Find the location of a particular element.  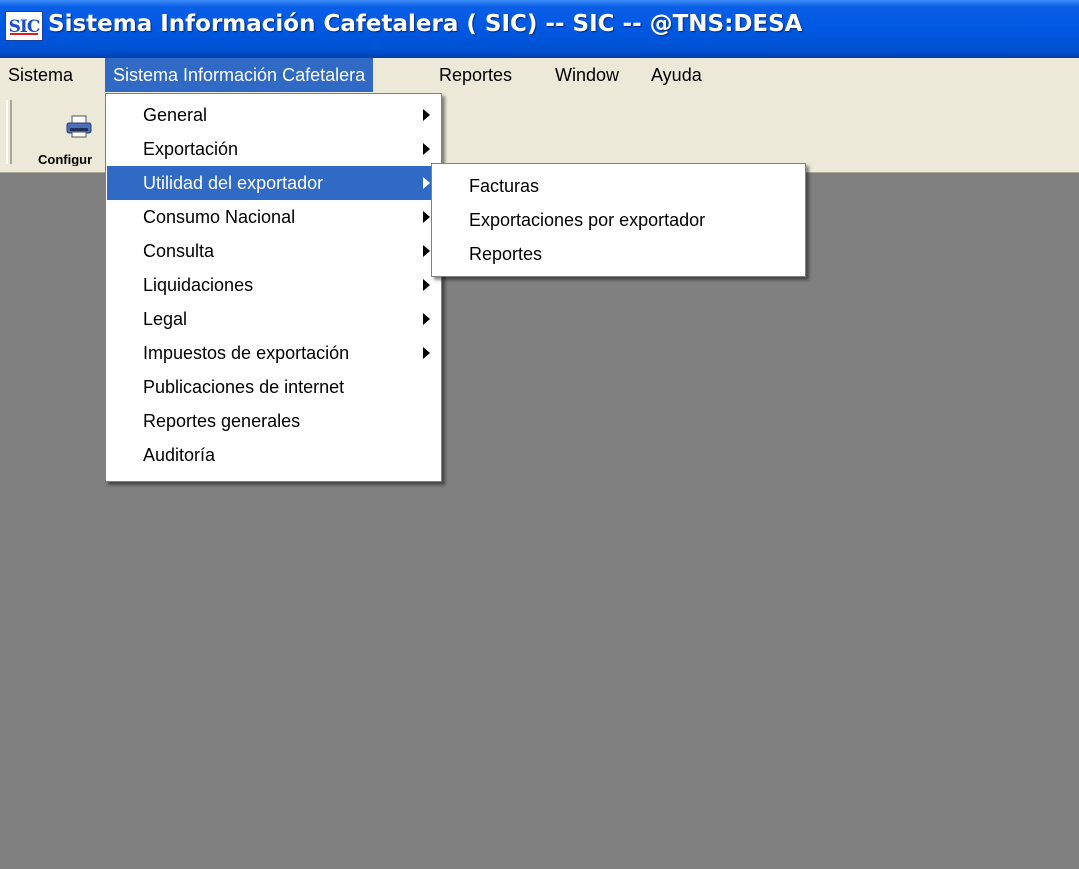

menu-item-exportacion: Exportación is located at coordinates (273, 149).